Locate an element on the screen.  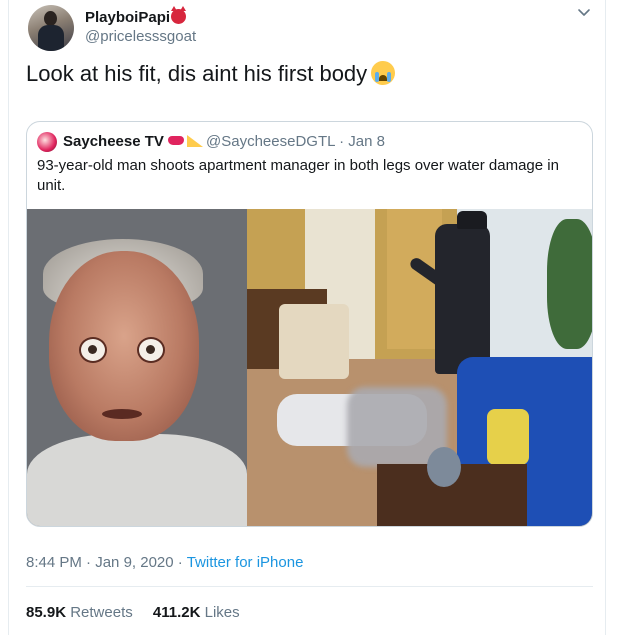
quoted-display-name: Saycheese TV is located at coordinates (133, 141).